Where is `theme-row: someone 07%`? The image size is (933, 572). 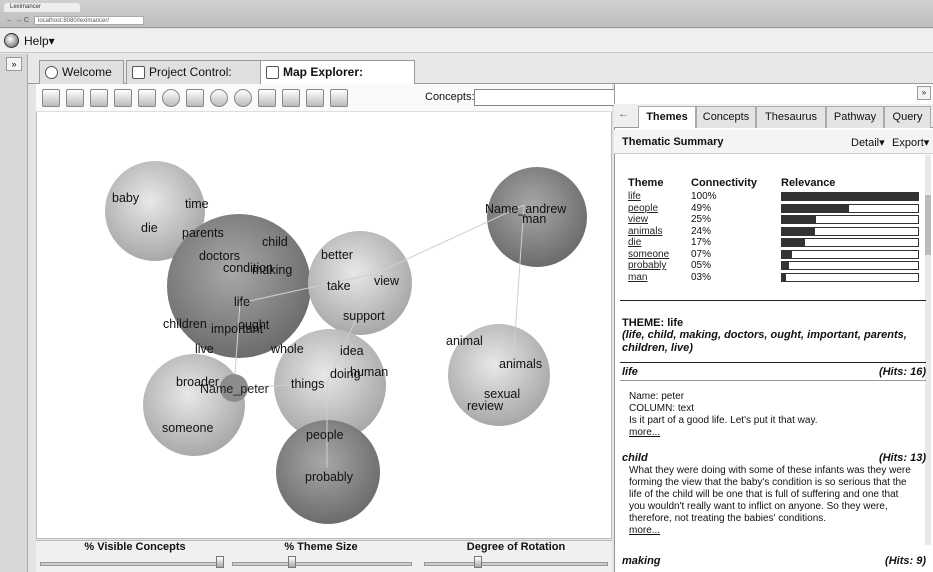
theme-row: someone 07% is located at coordinates (778, 254).